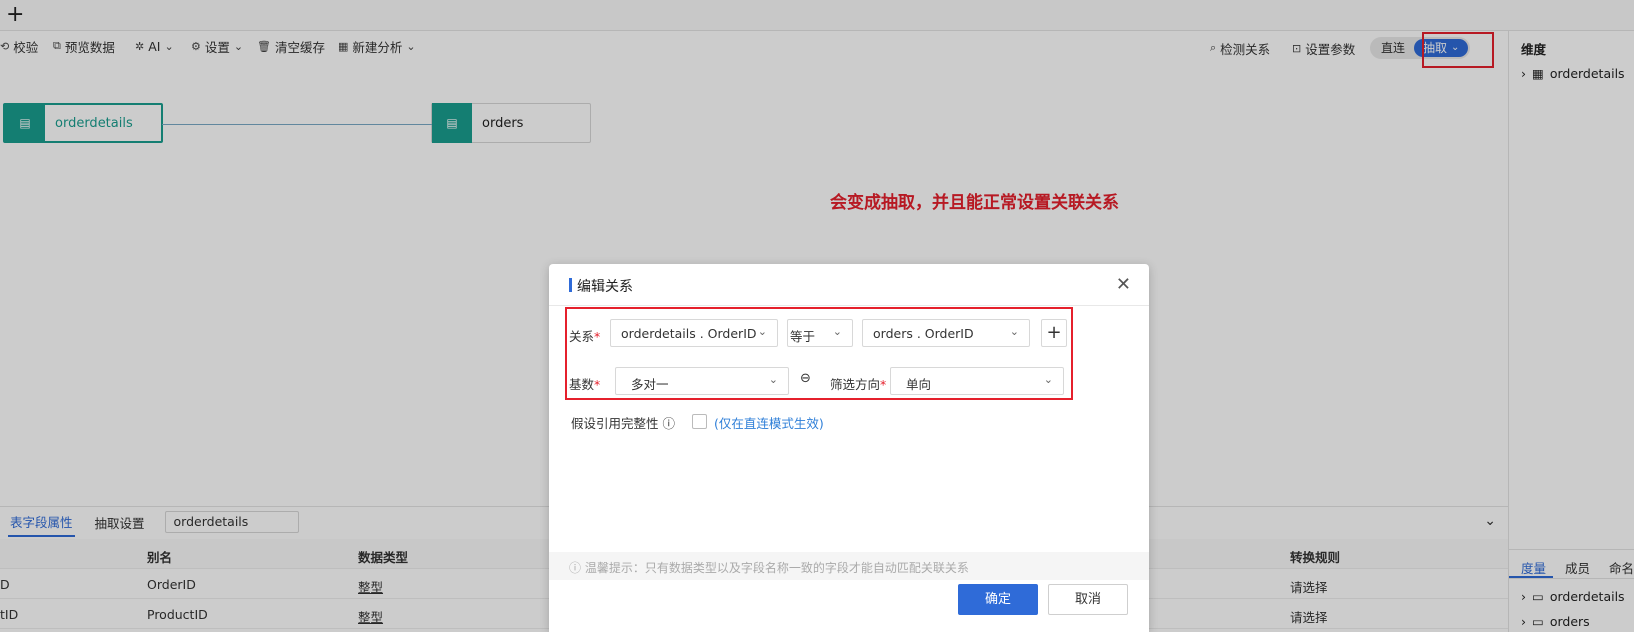 The width and height of the screenshot is (1634, 632). Describe the element at coordinates (849, 285) in the screenshot. I see `dialog-header: 编辑关系 ✕` at that location.